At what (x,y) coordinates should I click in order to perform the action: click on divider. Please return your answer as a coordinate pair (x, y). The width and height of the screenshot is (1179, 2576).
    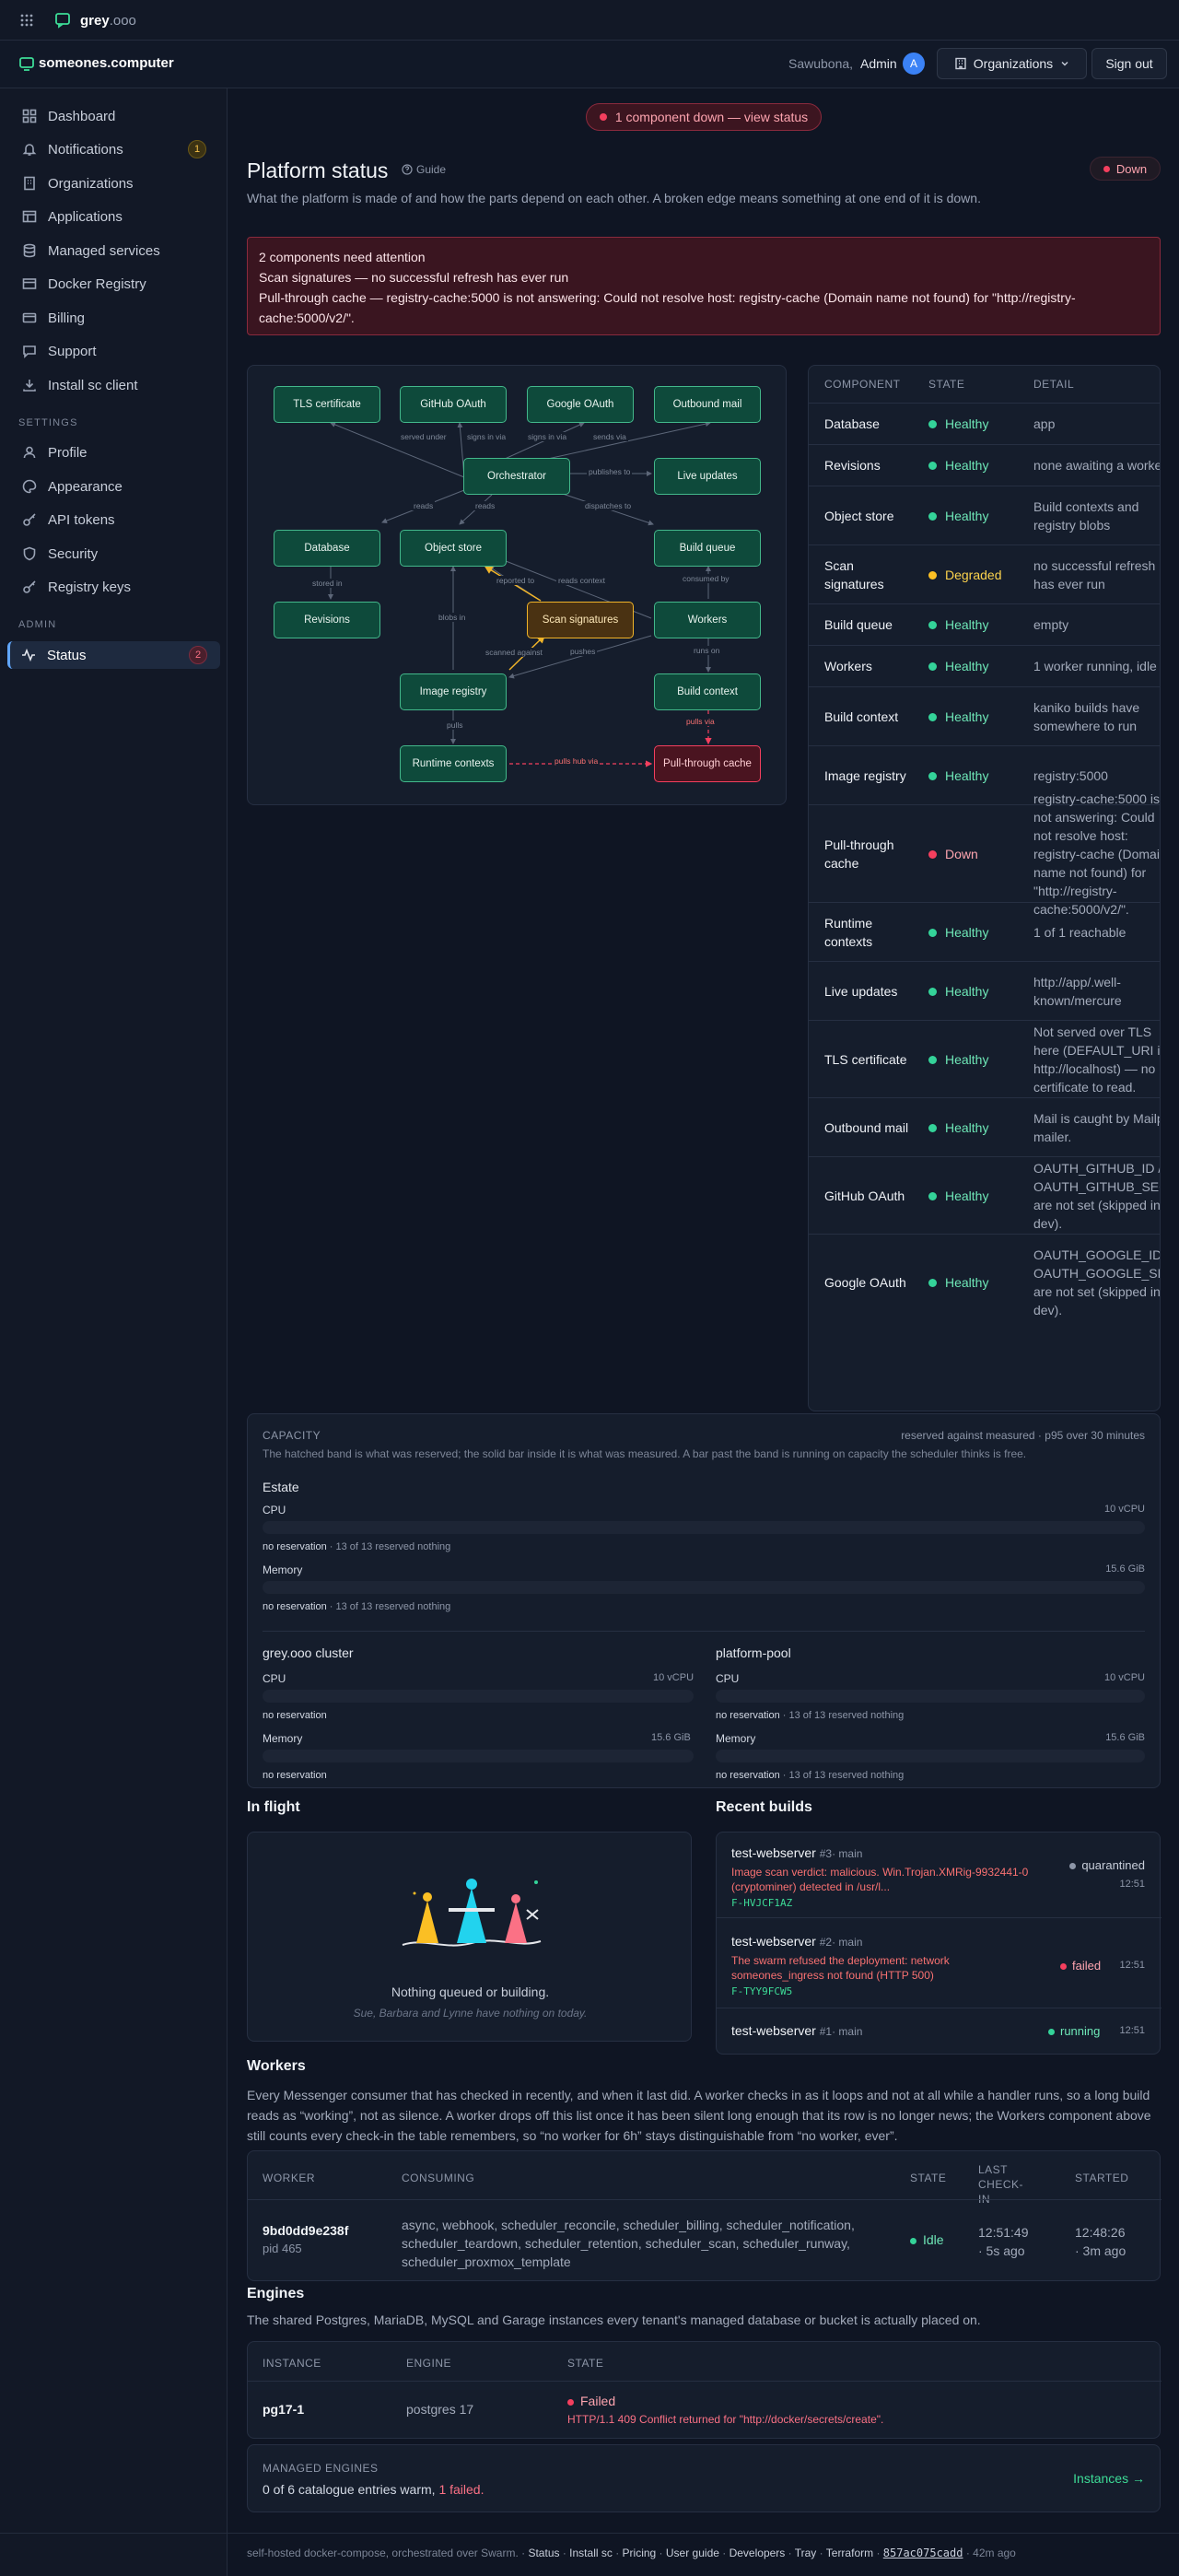
    Looking at the image, I should click on (939, 1917).